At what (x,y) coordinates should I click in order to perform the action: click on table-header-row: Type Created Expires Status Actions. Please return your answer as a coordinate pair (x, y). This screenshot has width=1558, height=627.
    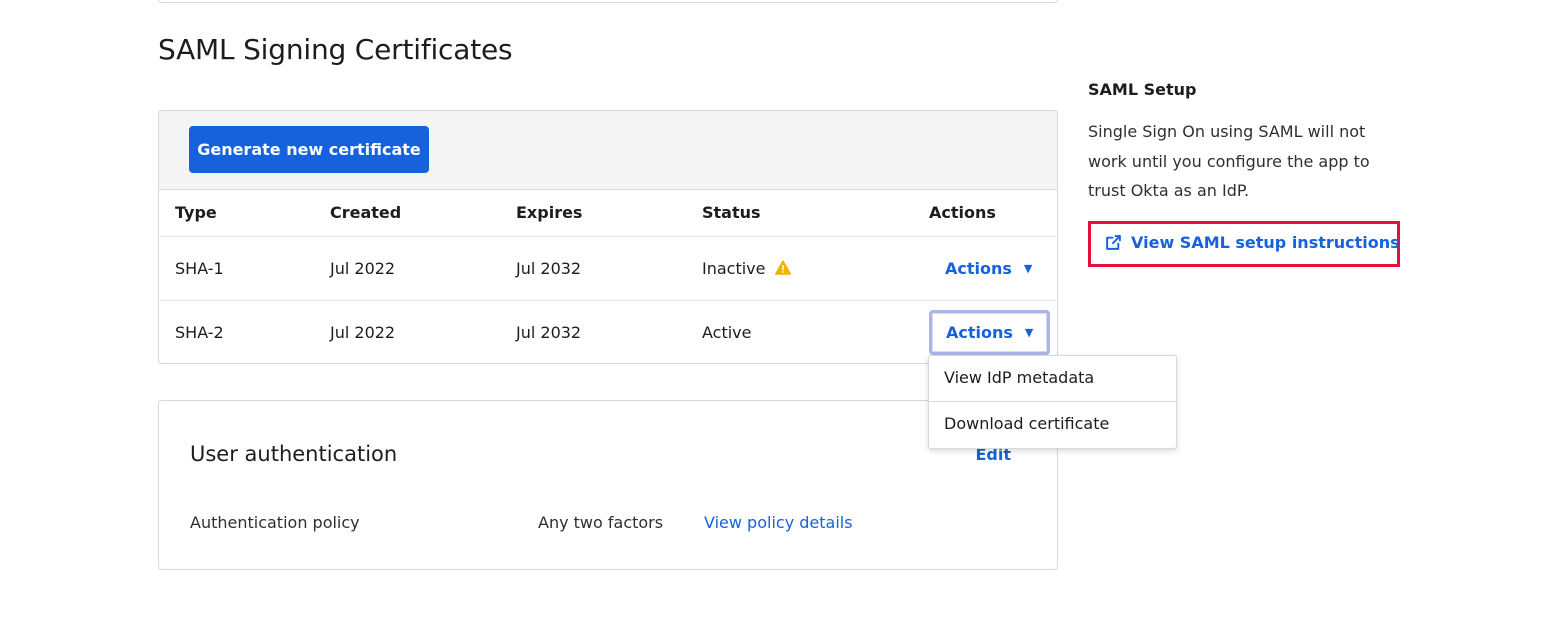
    Looking at the image, I should click on (608, 213).